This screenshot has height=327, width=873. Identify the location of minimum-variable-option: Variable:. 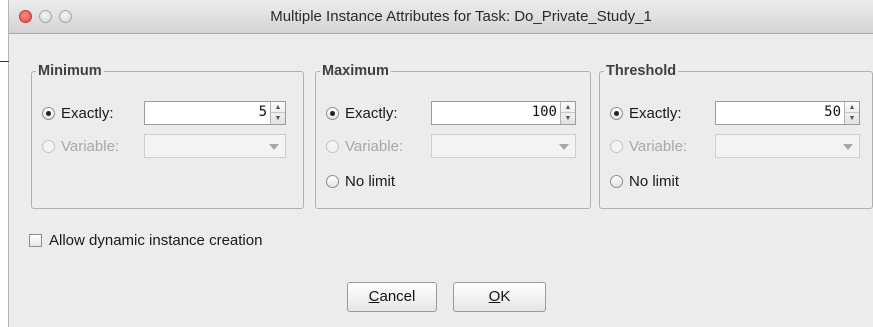
(80, 146).